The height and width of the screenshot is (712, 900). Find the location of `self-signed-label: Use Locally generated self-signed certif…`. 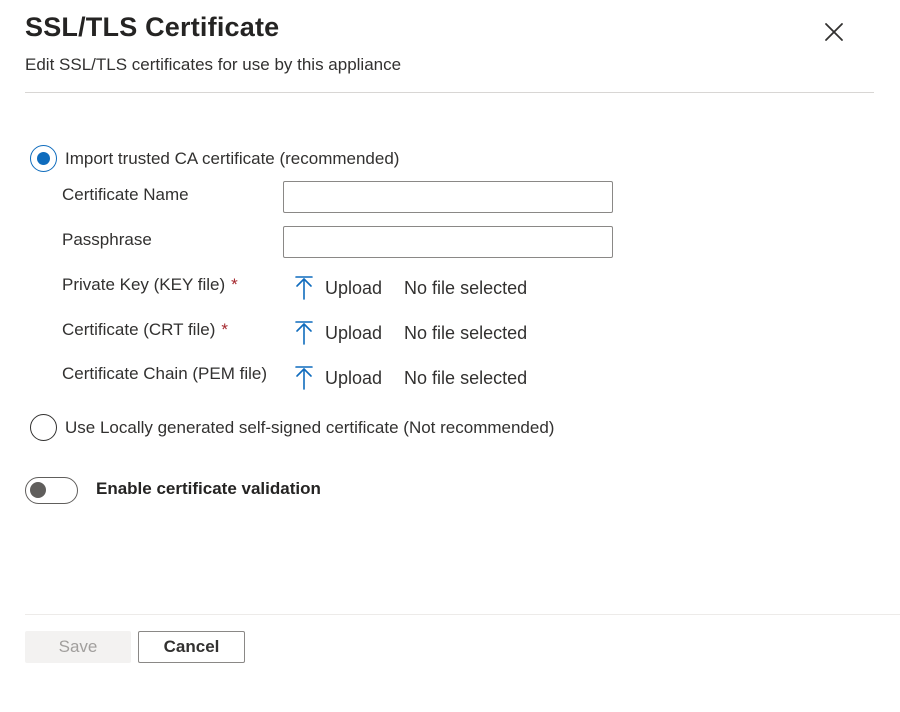

self-signed-label: Use Locally generated self-signed certif… is located at coordinates (310, 427).